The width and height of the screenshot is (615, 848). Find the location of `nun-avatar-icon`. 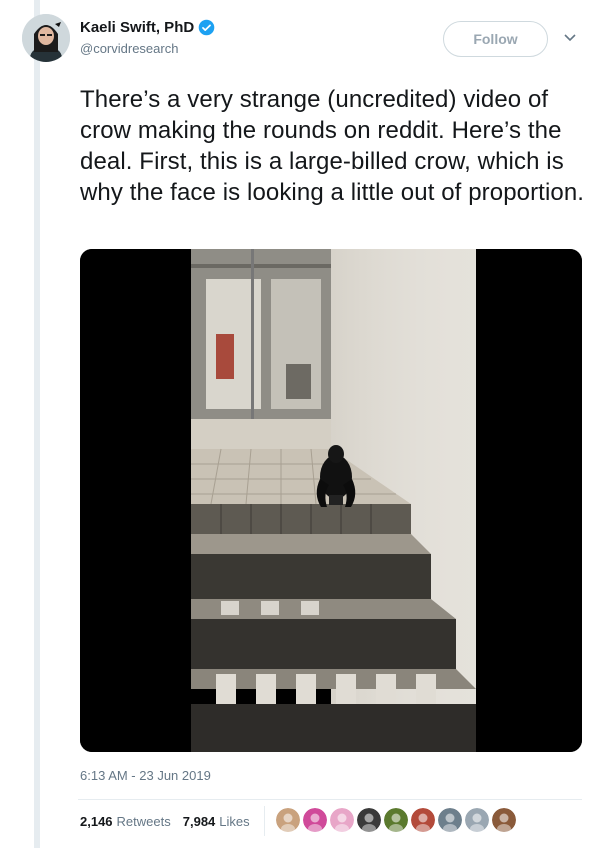

nun-avatar-icon is located at coordinates (369, 820).